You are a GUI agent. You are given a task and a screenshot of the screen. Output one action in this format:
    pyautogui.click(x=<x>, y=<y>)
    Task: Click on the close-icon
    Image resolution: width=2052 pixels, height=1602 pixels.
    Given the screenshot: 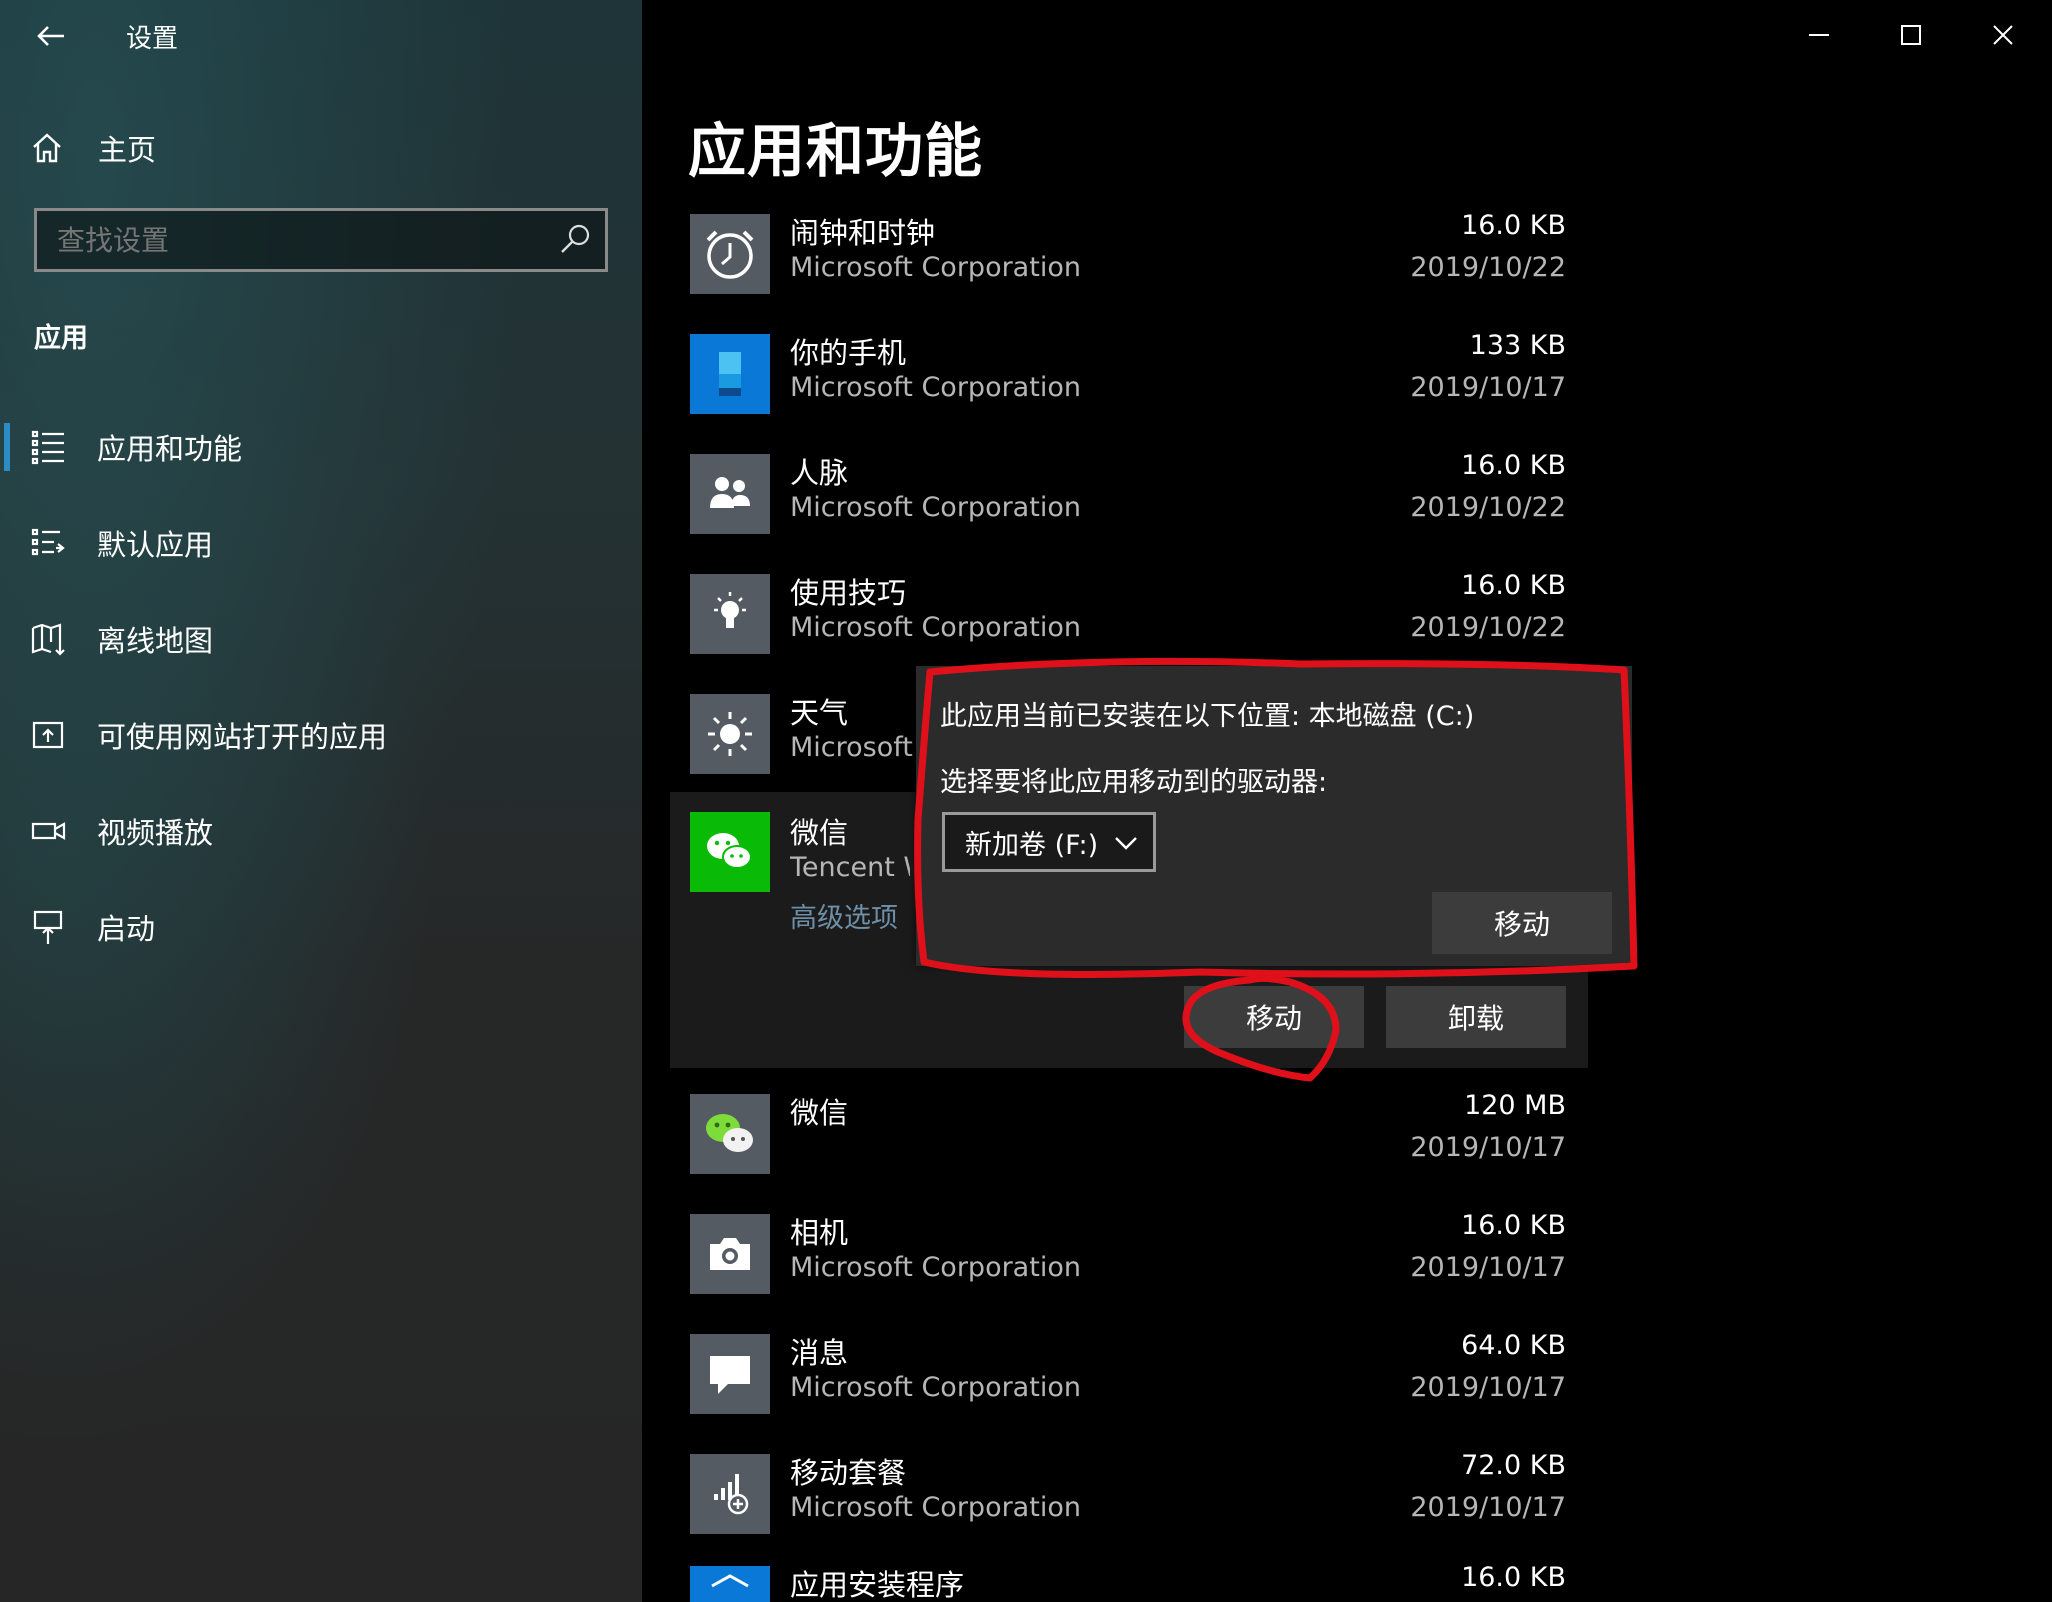 What is the action you would take?
    pyautogui.click(x=2003, y=35)
    